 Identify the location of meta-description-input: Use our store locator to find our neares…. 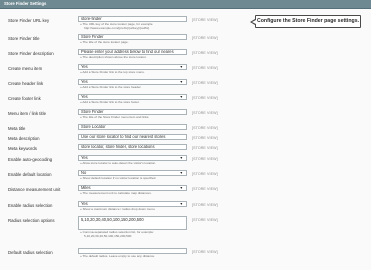
(132, 137).